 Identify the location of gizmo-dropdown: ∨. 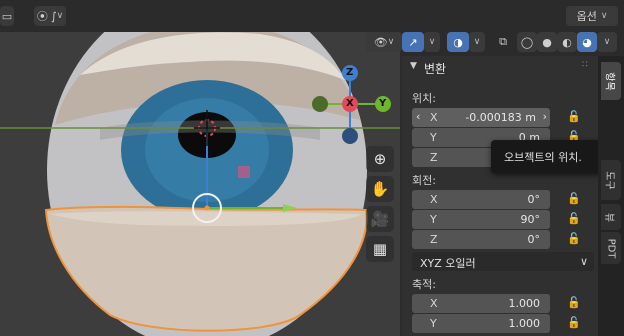
(432, 42).